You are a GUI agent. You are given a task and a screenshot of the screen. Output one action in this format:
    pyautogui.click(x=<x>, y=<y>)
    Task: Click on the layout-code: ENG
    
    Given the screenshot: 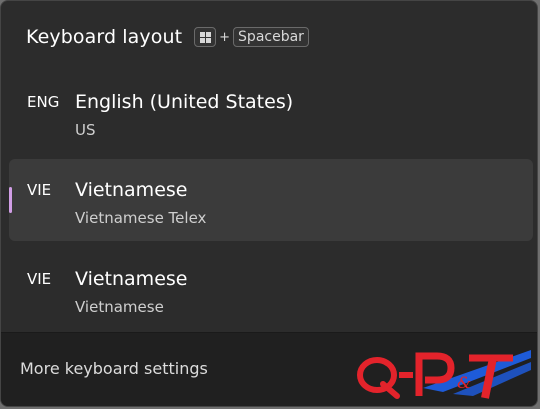 What is the action you would take?
    pyautogui.click(x=43, y=102)
    